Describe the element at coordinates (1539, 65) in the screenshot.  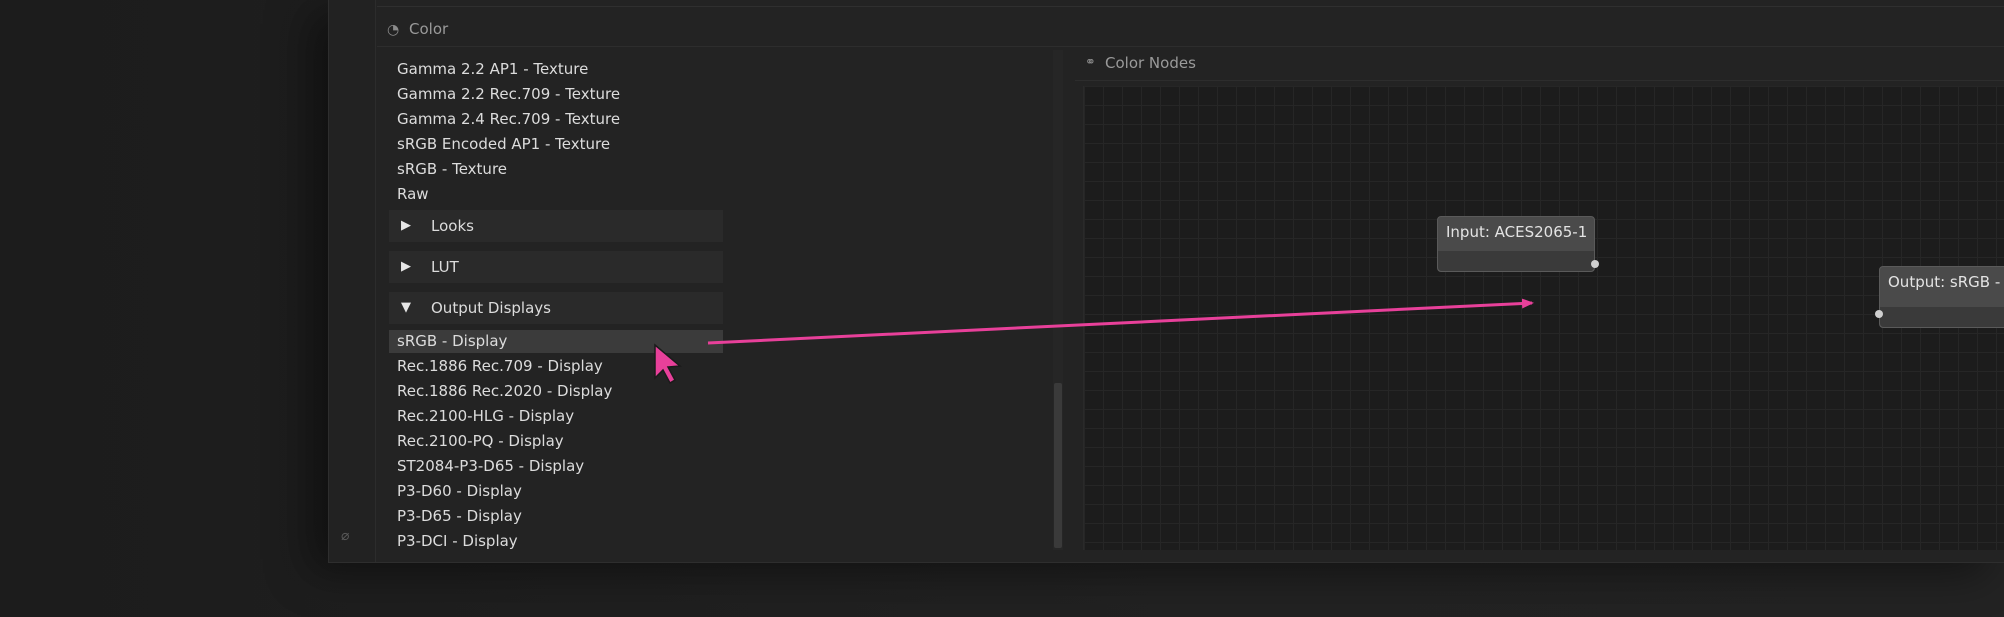
I see `color-nodes-header: ⚭ Color Nodes` at that location.